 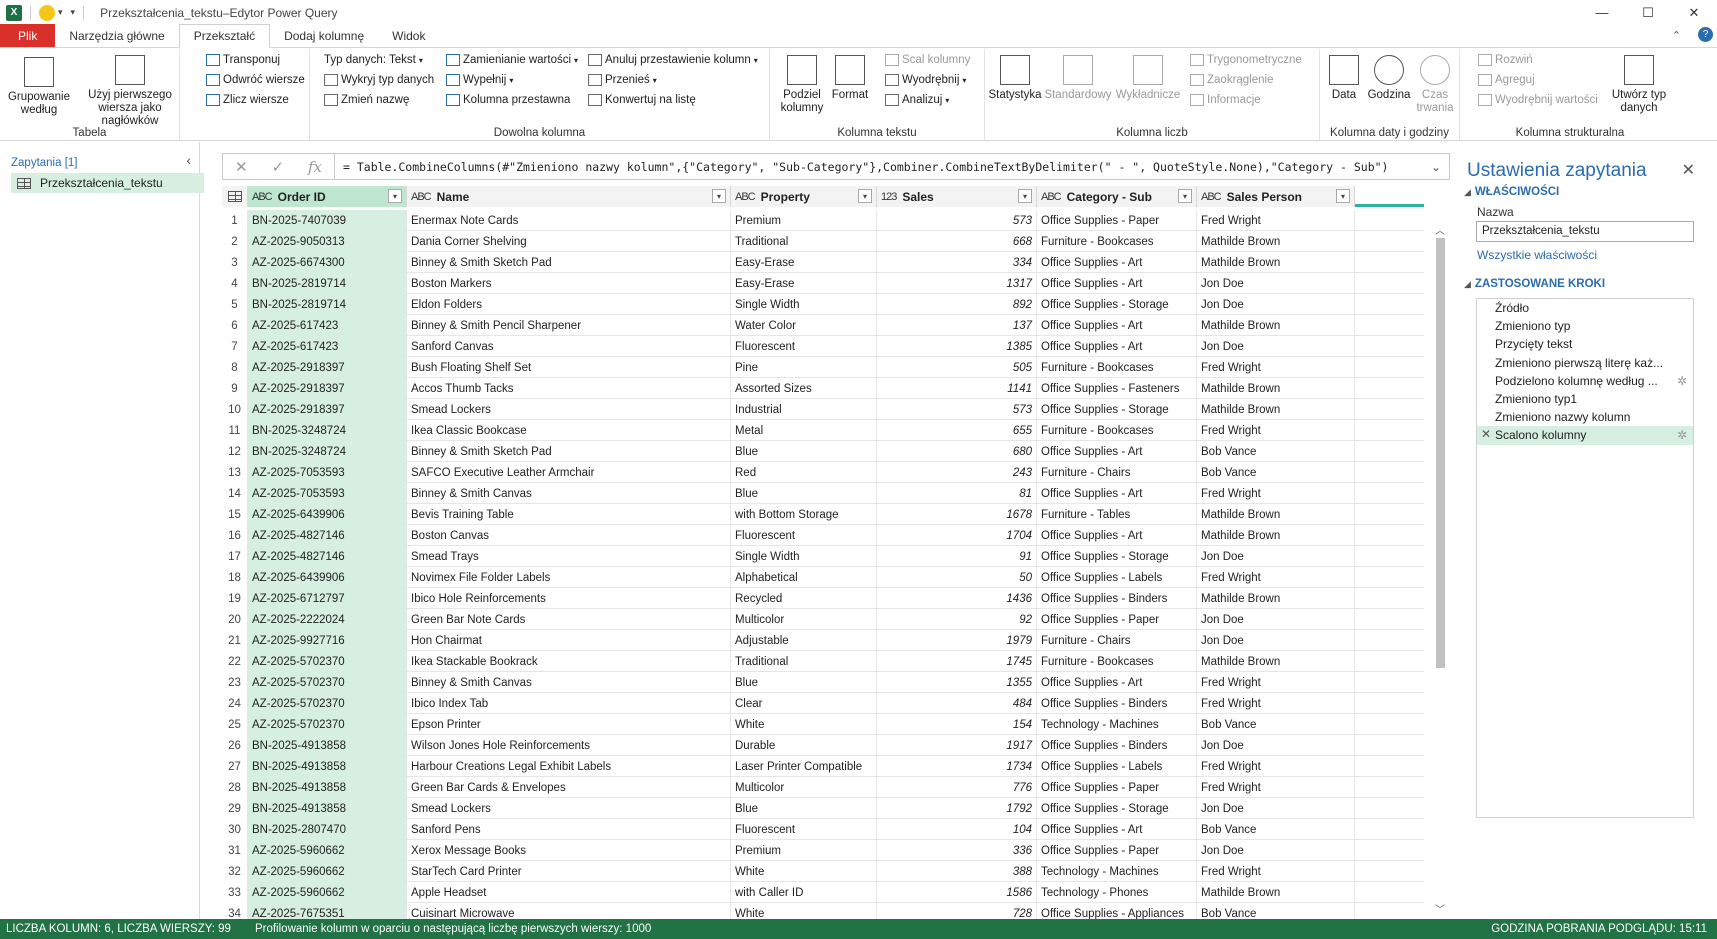 I want to click on property-cell: White, so click(x=804, y=724).